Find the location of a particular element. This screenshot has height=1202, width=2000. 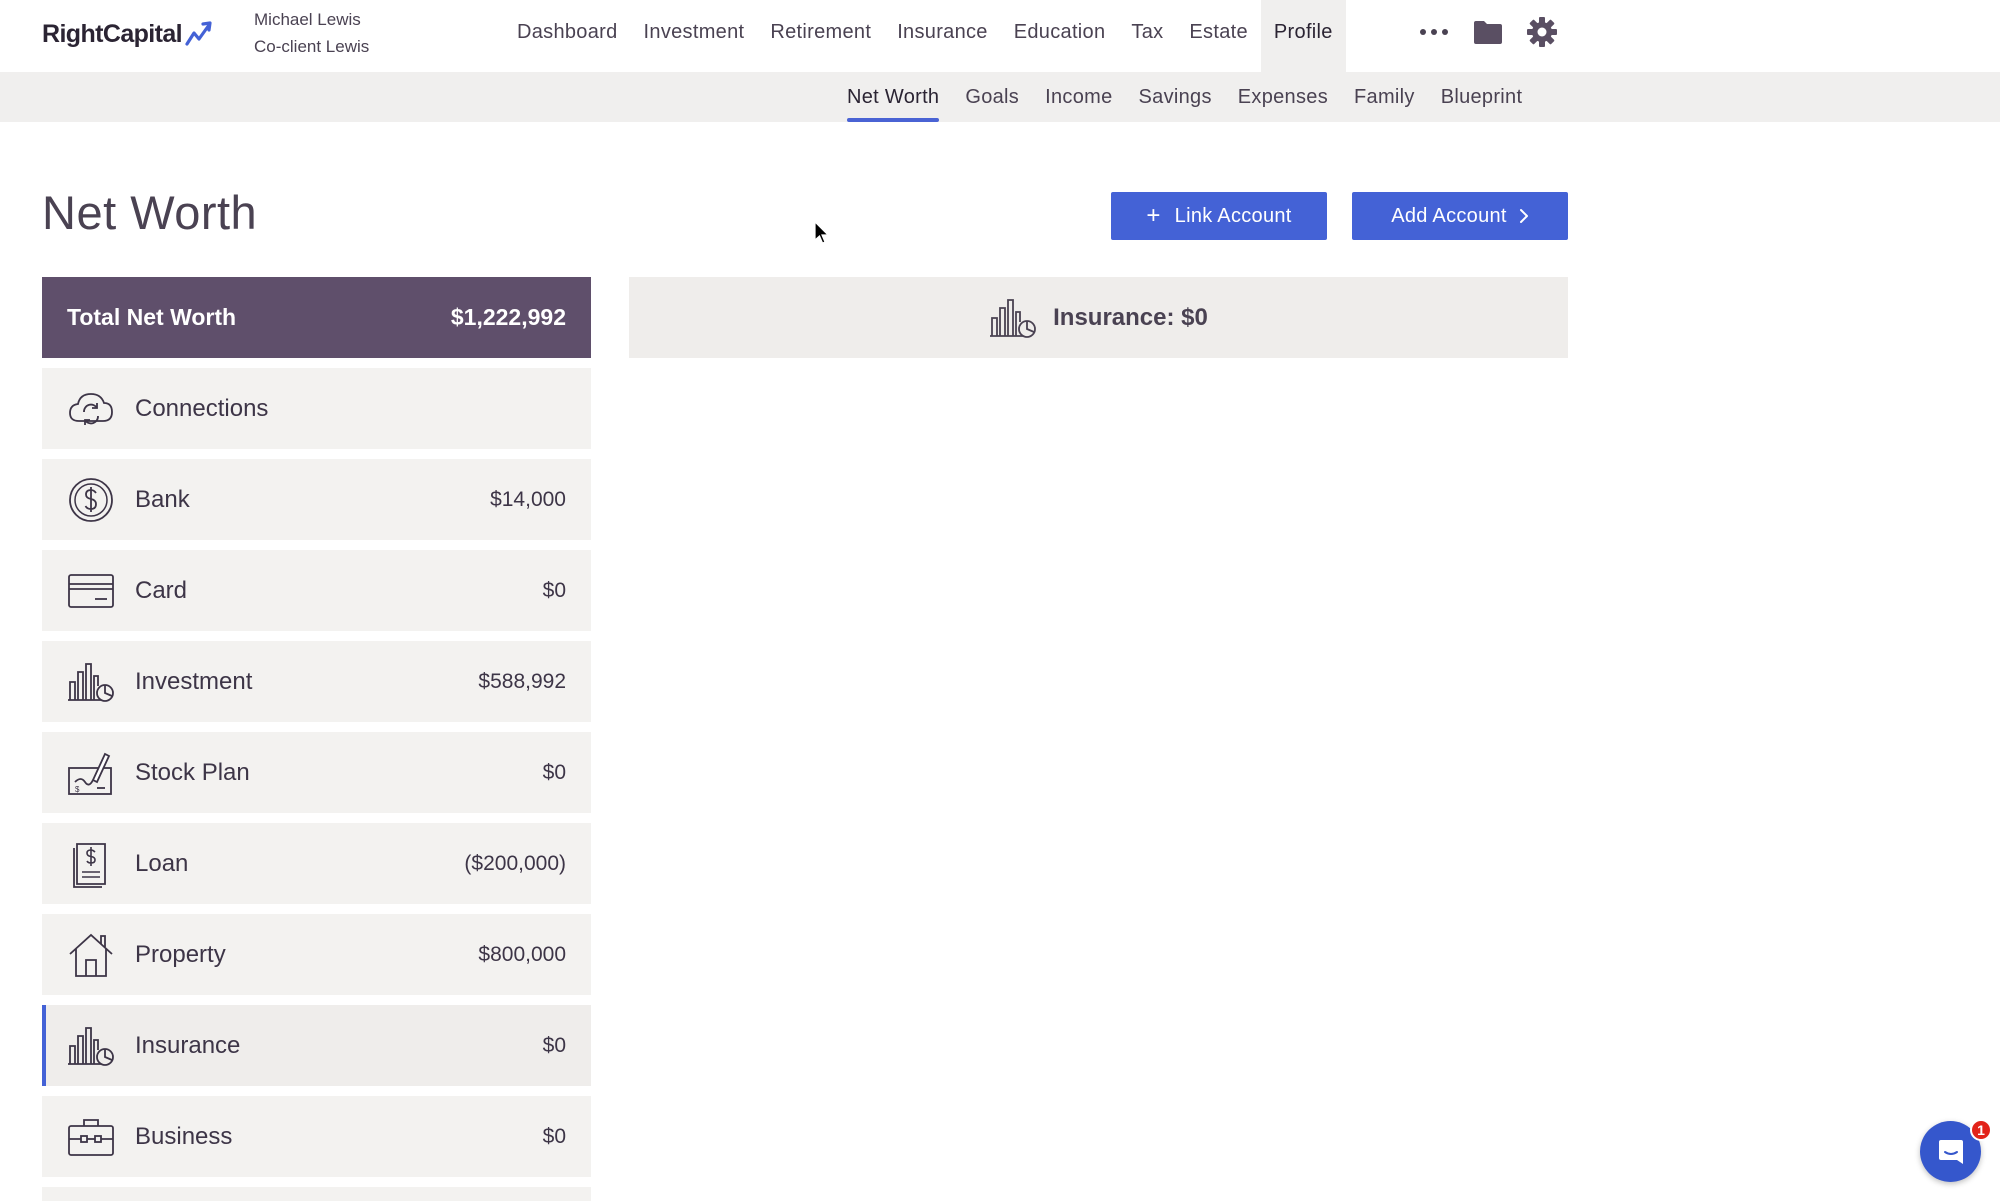

category-label: Stock Plan is located at coordinates (192, 772).